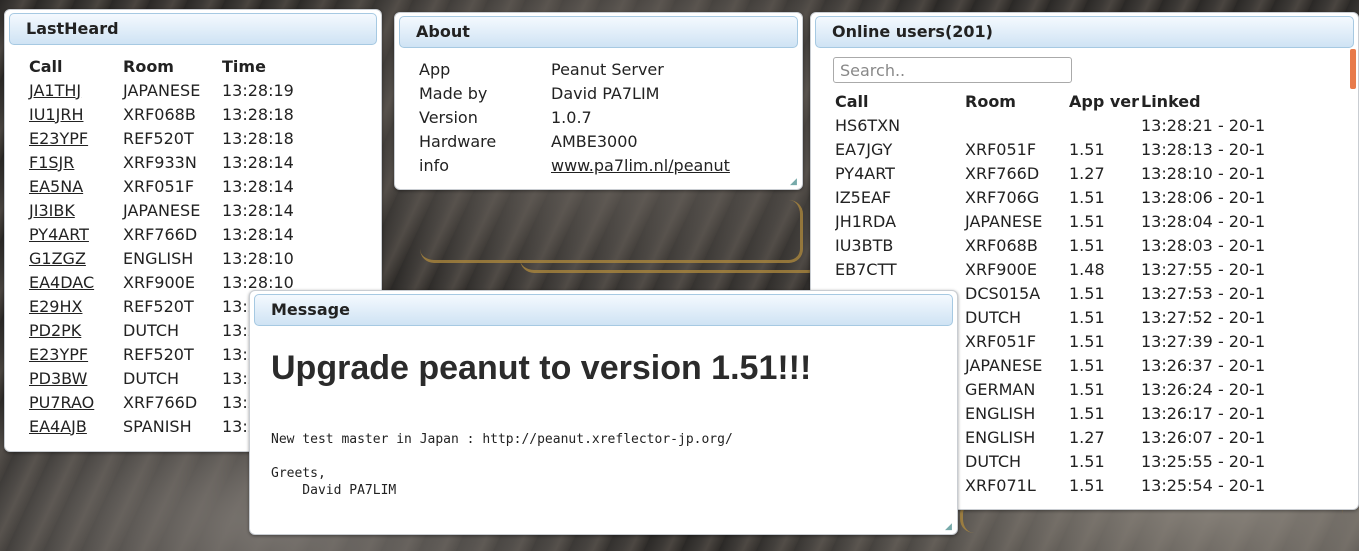 The width and height of the screenshot is (1359, 551). Describe the element at coordinates (158, 258) in the screenshot. I see `lastheard-cell-room: ENGLISH` at that location.